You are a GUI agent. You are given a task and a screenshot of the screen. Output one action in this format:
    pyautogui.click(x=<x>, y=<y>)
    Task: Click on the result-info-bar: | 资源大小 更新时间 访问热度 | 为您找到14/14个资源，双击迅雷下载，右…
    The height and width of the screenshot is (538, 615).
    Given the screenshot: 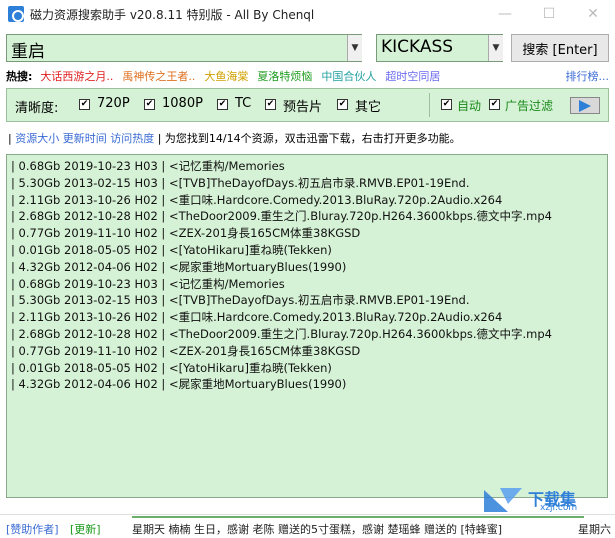 What is the action you would take?
    pyautogui.click(x=308, y=138)
    